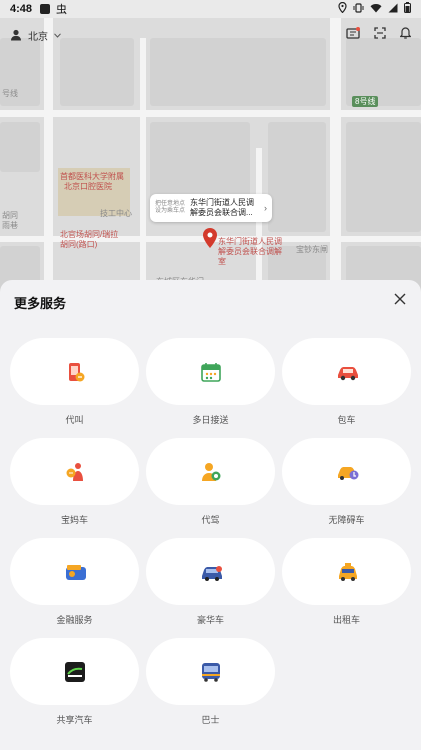 The image size is (421, 750). I want to click on calendar-icon, so click(211, 372).